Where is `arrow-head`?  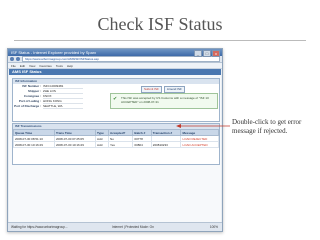 arrow-head is located at coordinates (178, 126).